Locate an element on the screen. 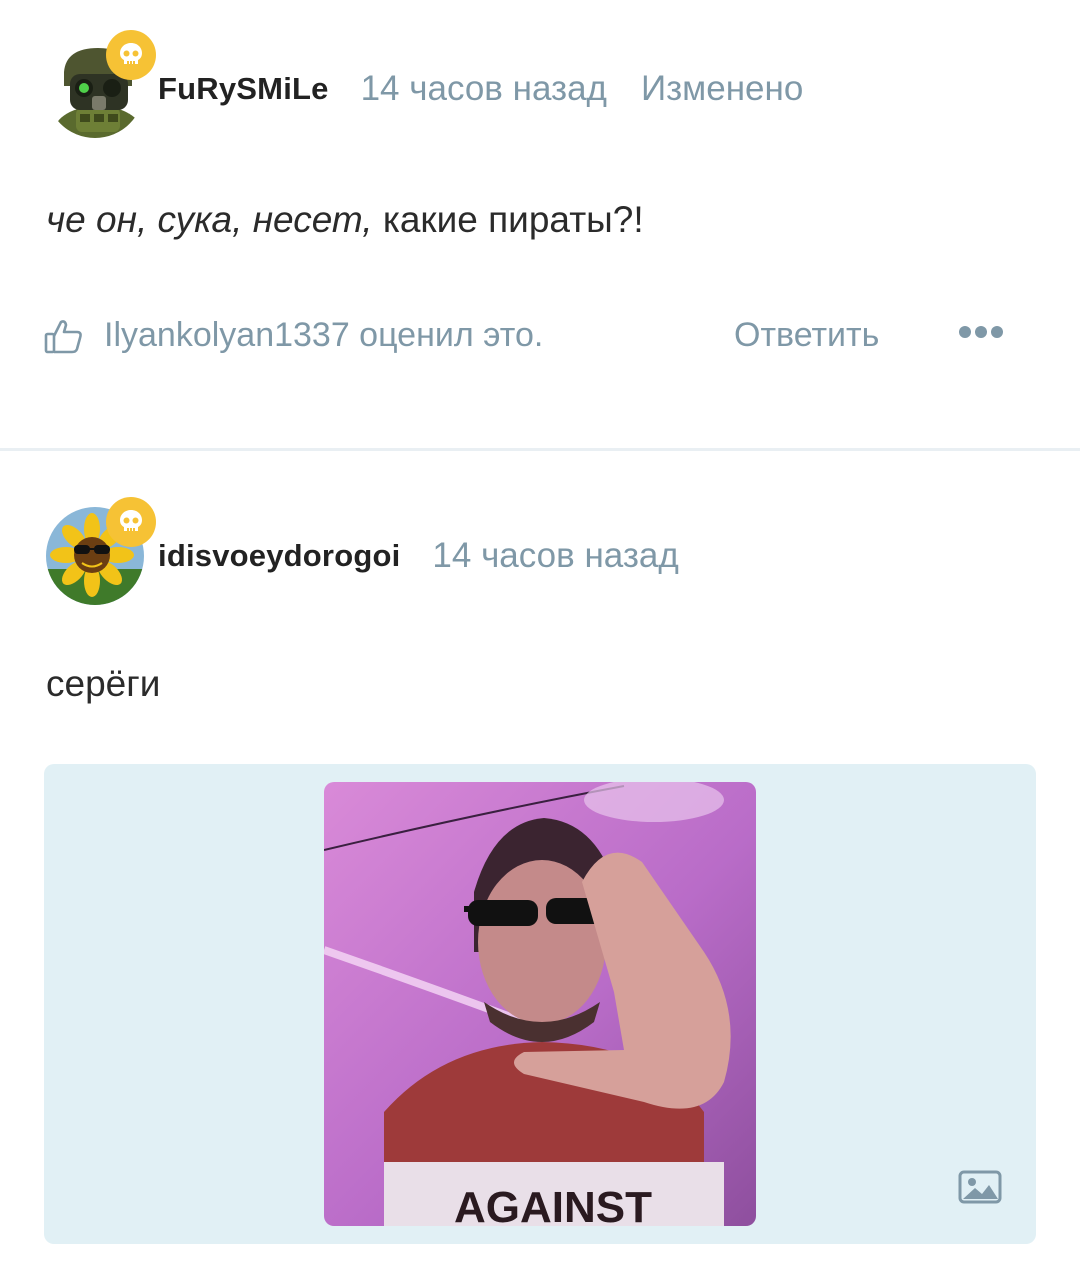 This screenshot has width=1080, height=1261. thumbs-up-icon is located at coordinates (64, 338).